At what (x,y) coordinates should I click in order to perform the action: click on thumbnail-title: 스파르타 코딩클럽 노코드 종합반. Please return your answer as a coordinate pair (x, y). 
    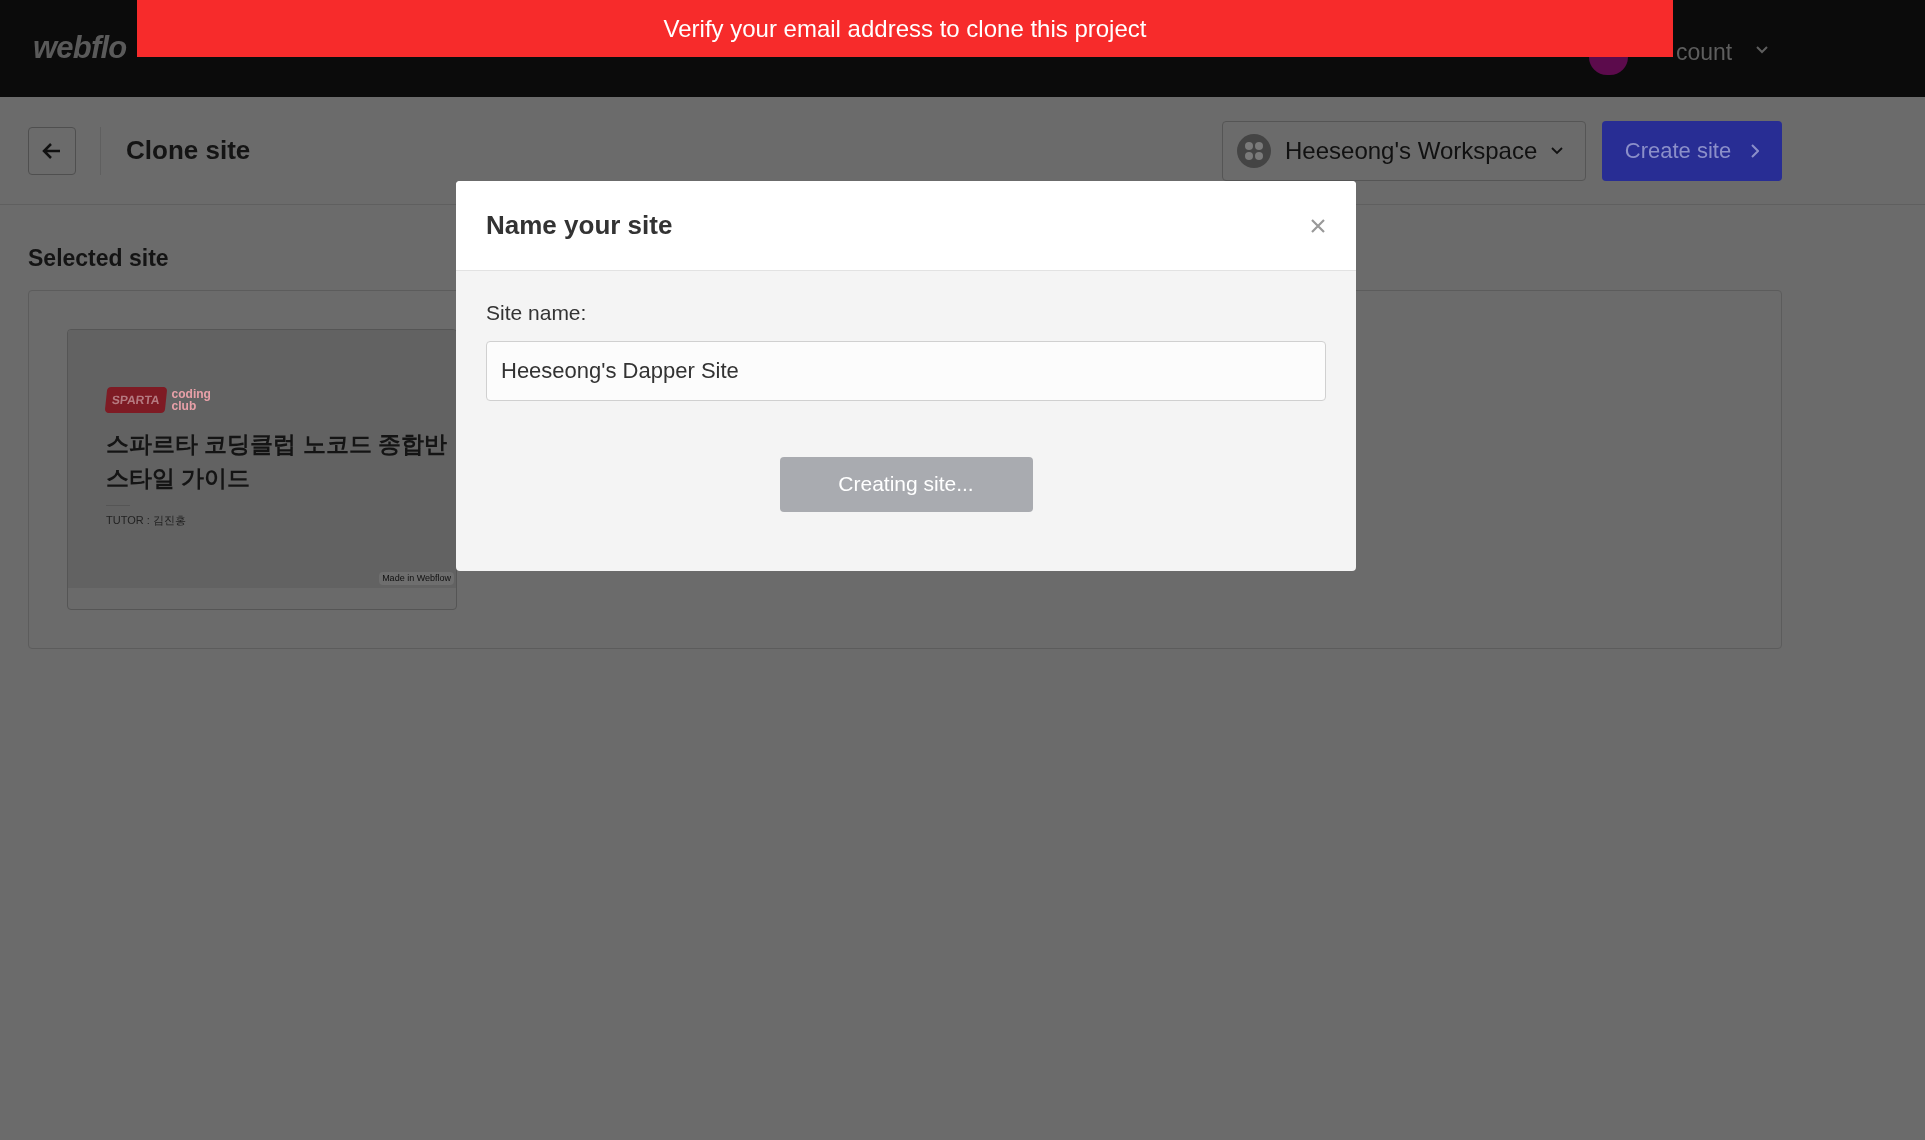
    Looking at the image, I should click on (277, 444).